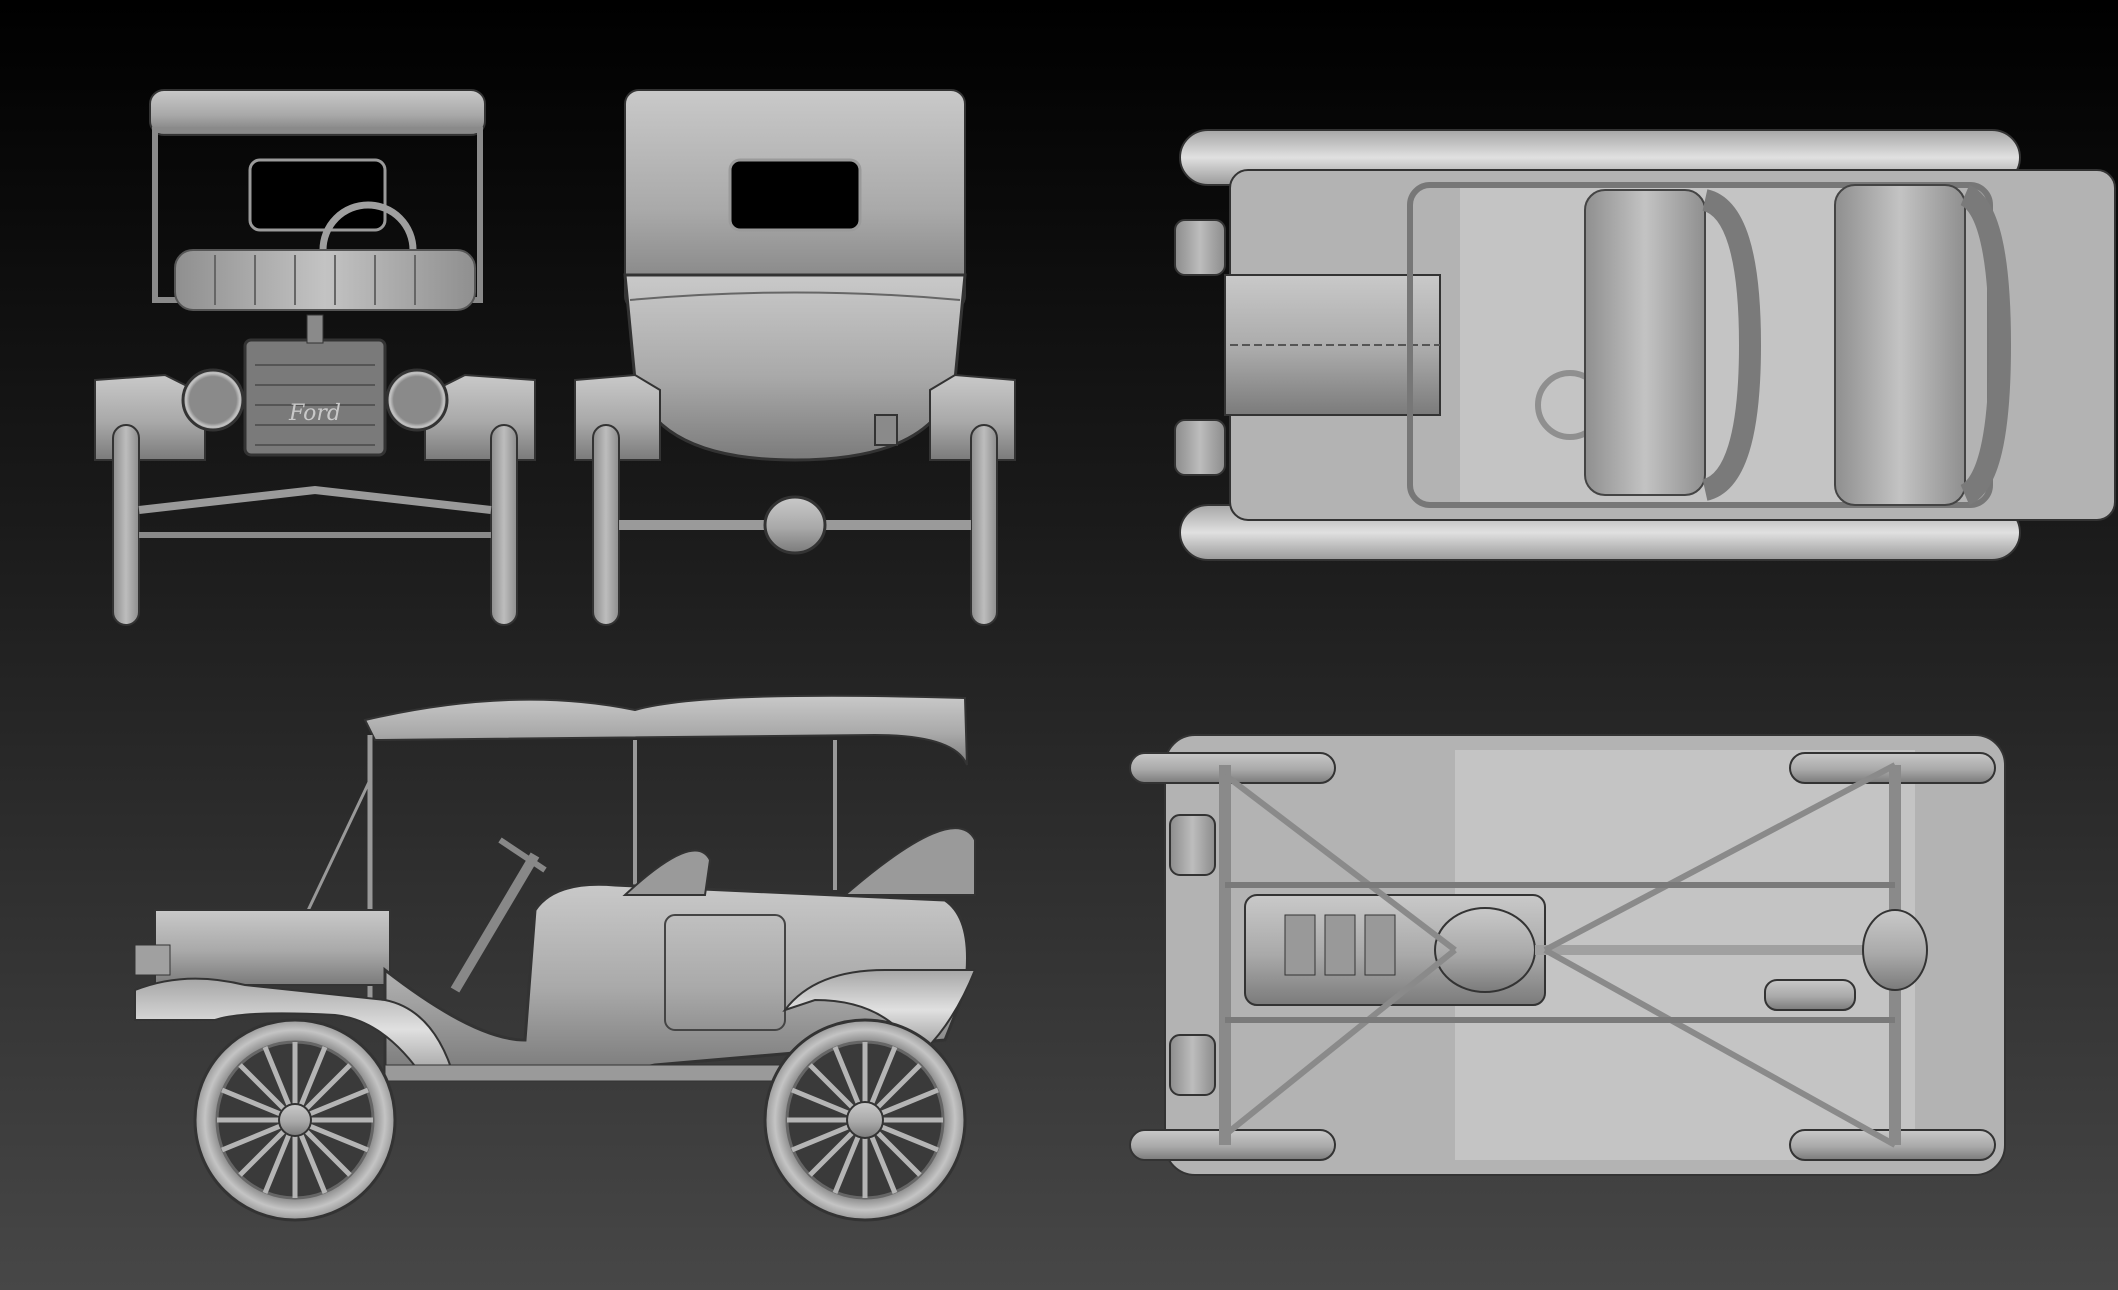  I want to click on rear-seat, so click(1900, 345).